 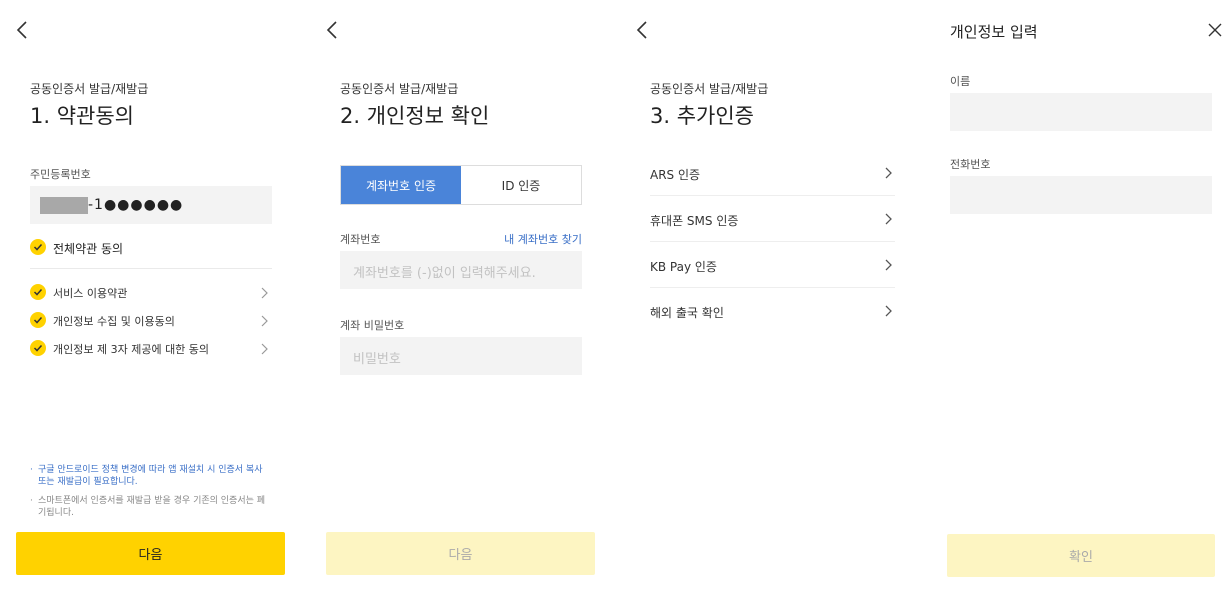 I want to click on tab-account-auth: 계좌번호 인증, so click(x=401, y=185).